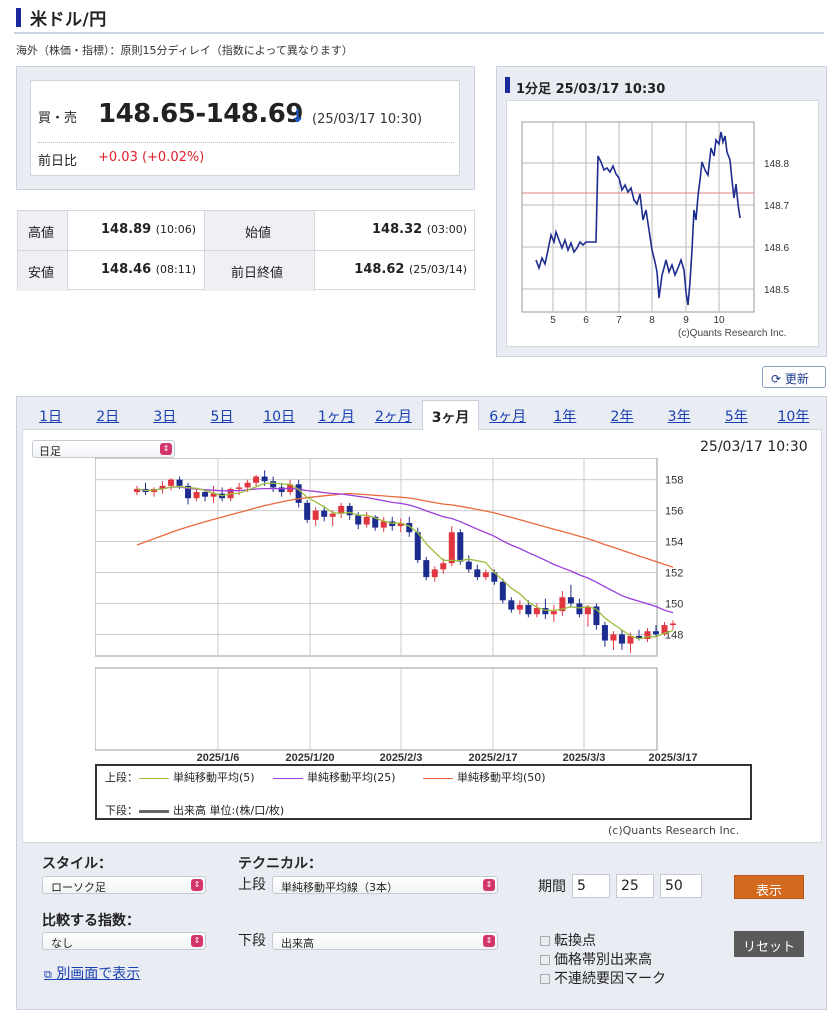 The width and height of the screenshot is (839, 1024). I want to click on technical-label: テクニカル：, so click(280, 864).